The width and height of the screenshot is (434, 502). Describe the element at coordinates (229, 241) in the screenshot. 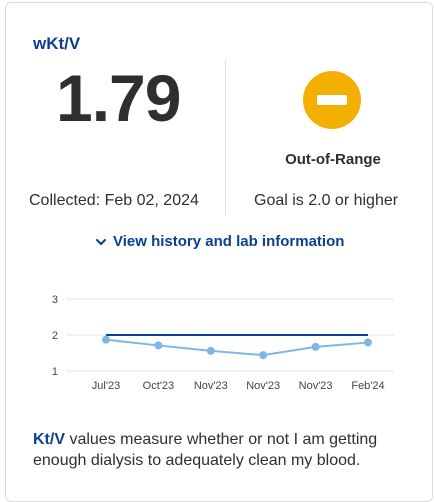

I see `view-history-label: View history and lab information` at that location.